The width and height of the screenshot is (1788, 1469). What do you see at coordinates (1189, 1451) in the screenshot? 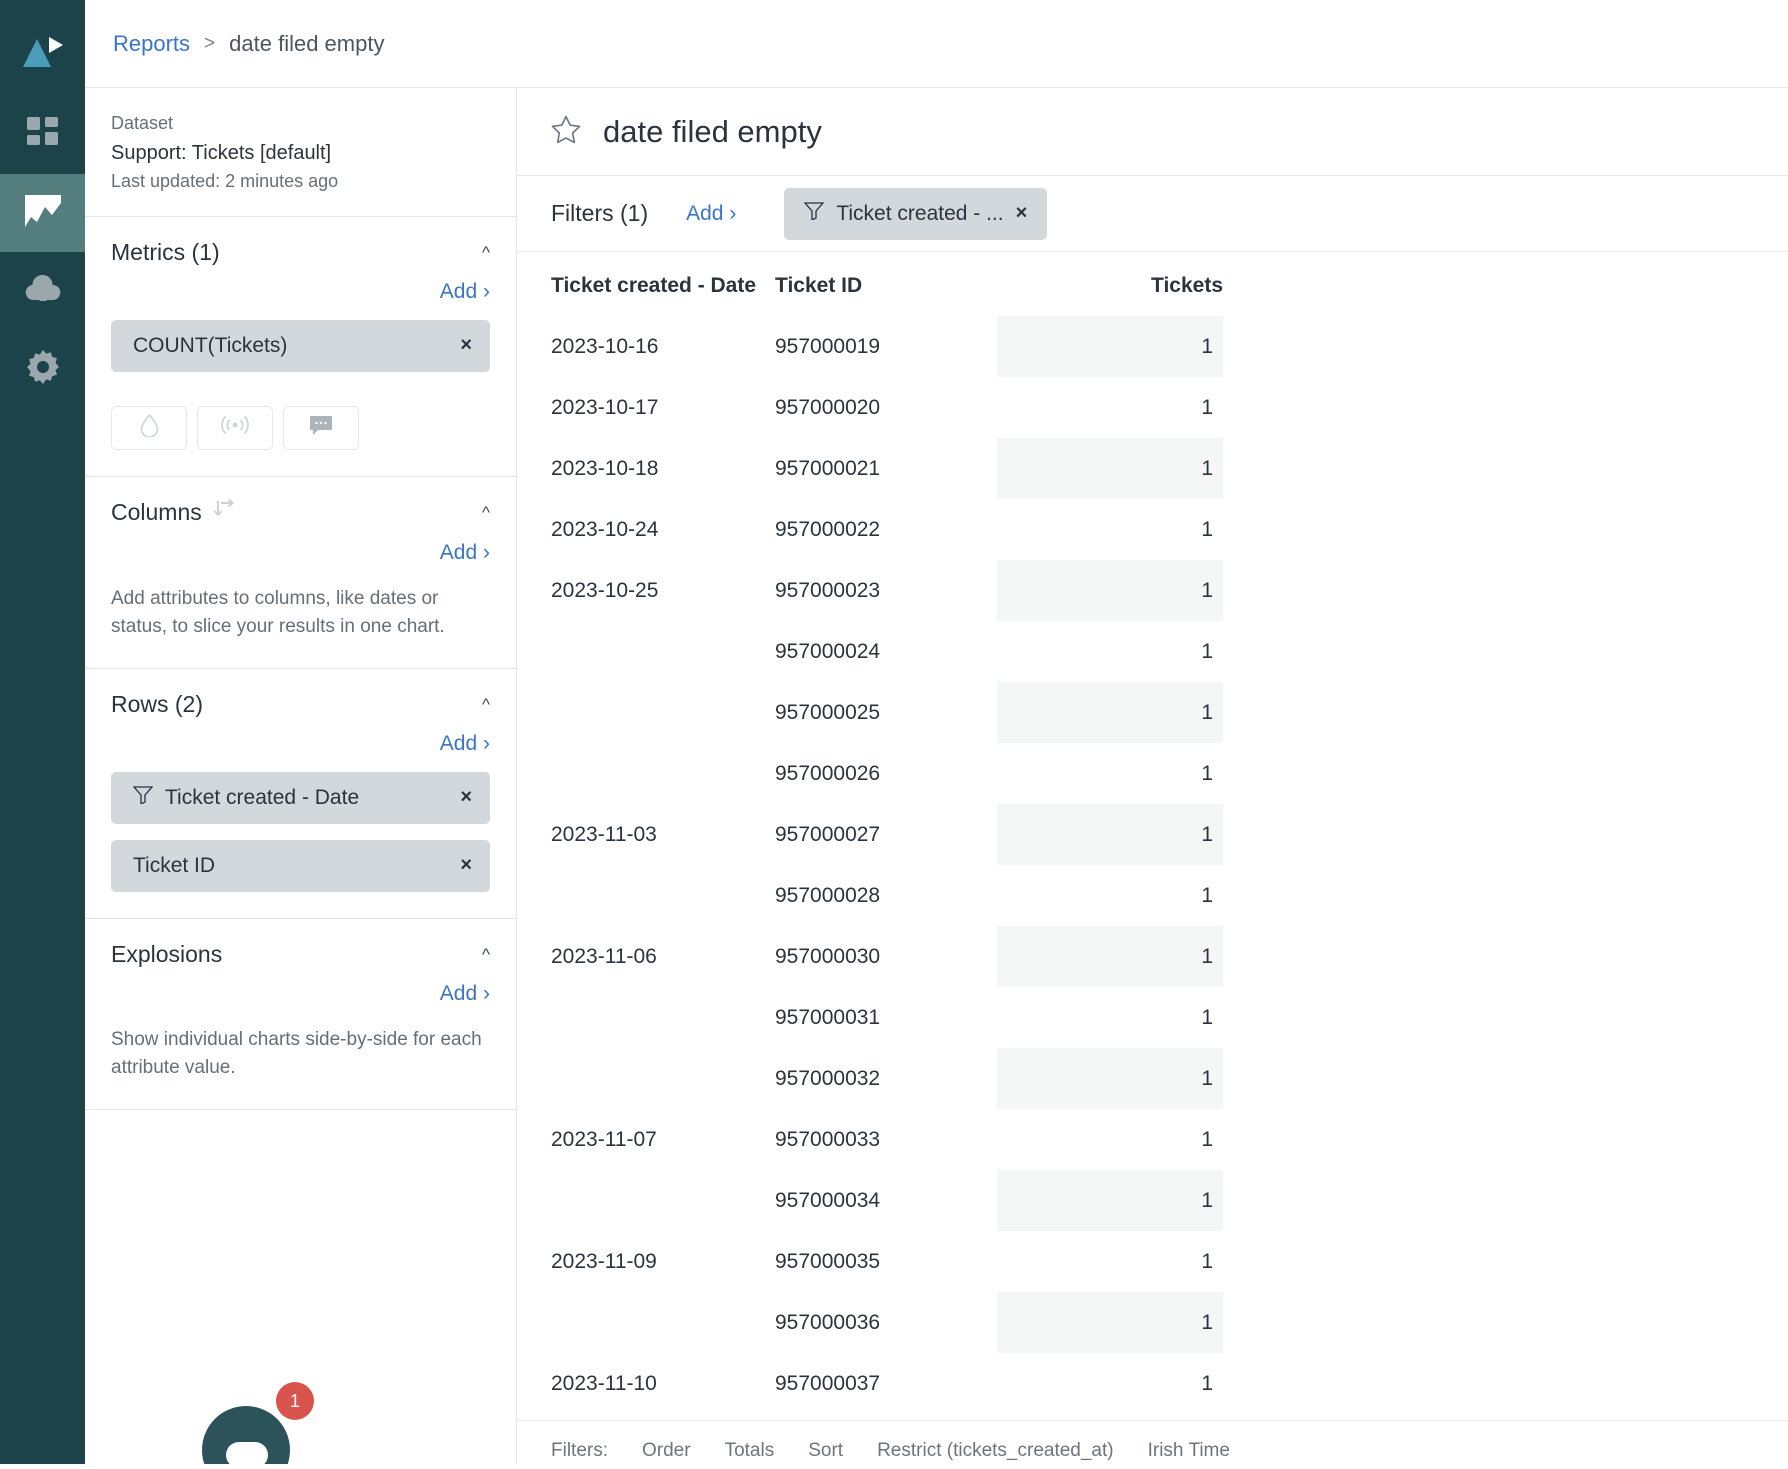
I see `status-bar-item: Irish Time` at bounding box center [1189, 1451].